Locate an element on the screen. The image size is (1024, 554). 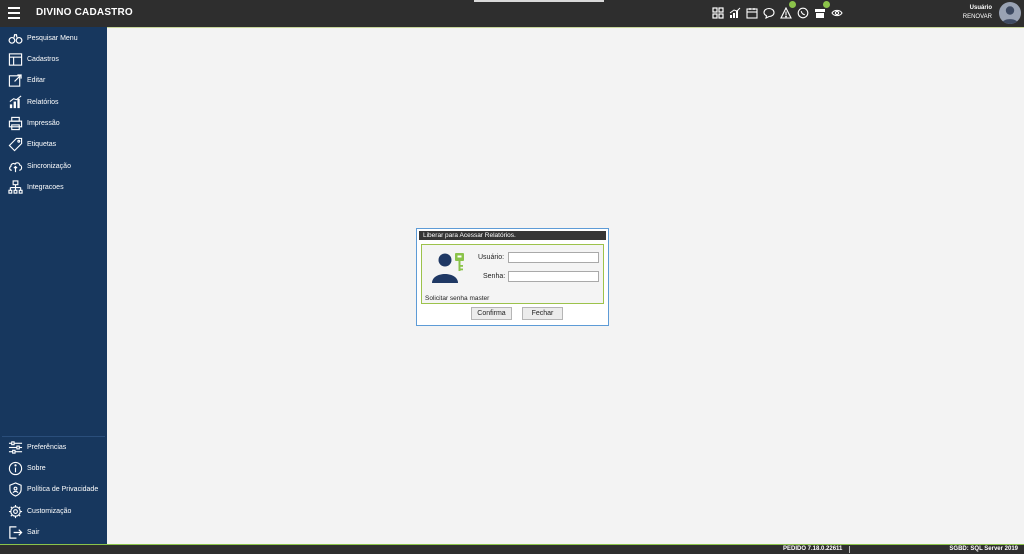
sidebar-item-label: Sobre is located at coordinates (36, 468).